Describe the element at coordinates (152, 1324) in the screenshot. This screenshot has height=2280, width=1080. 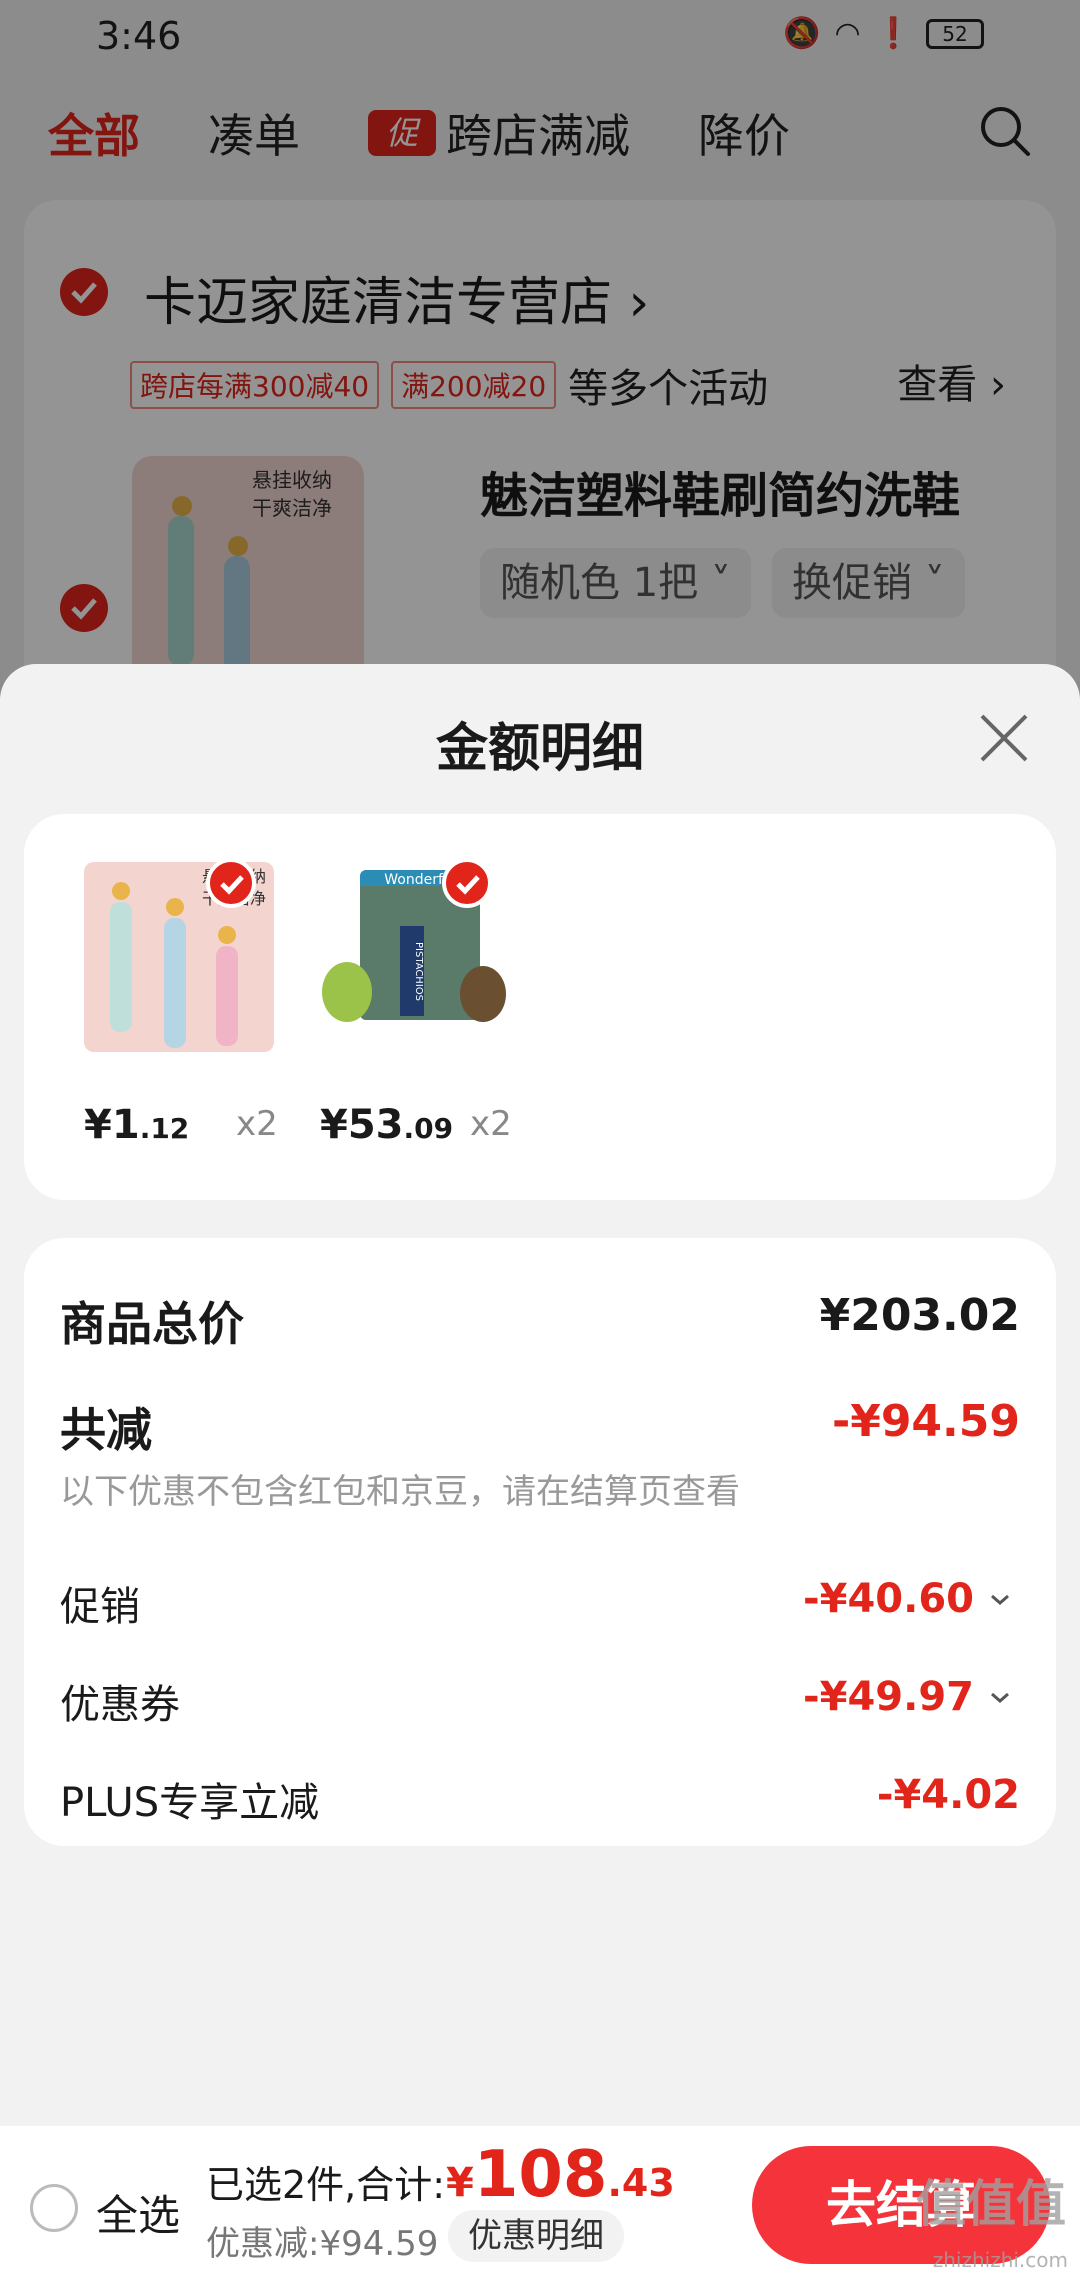
I see `total-price-label: 商品总价` at that location.